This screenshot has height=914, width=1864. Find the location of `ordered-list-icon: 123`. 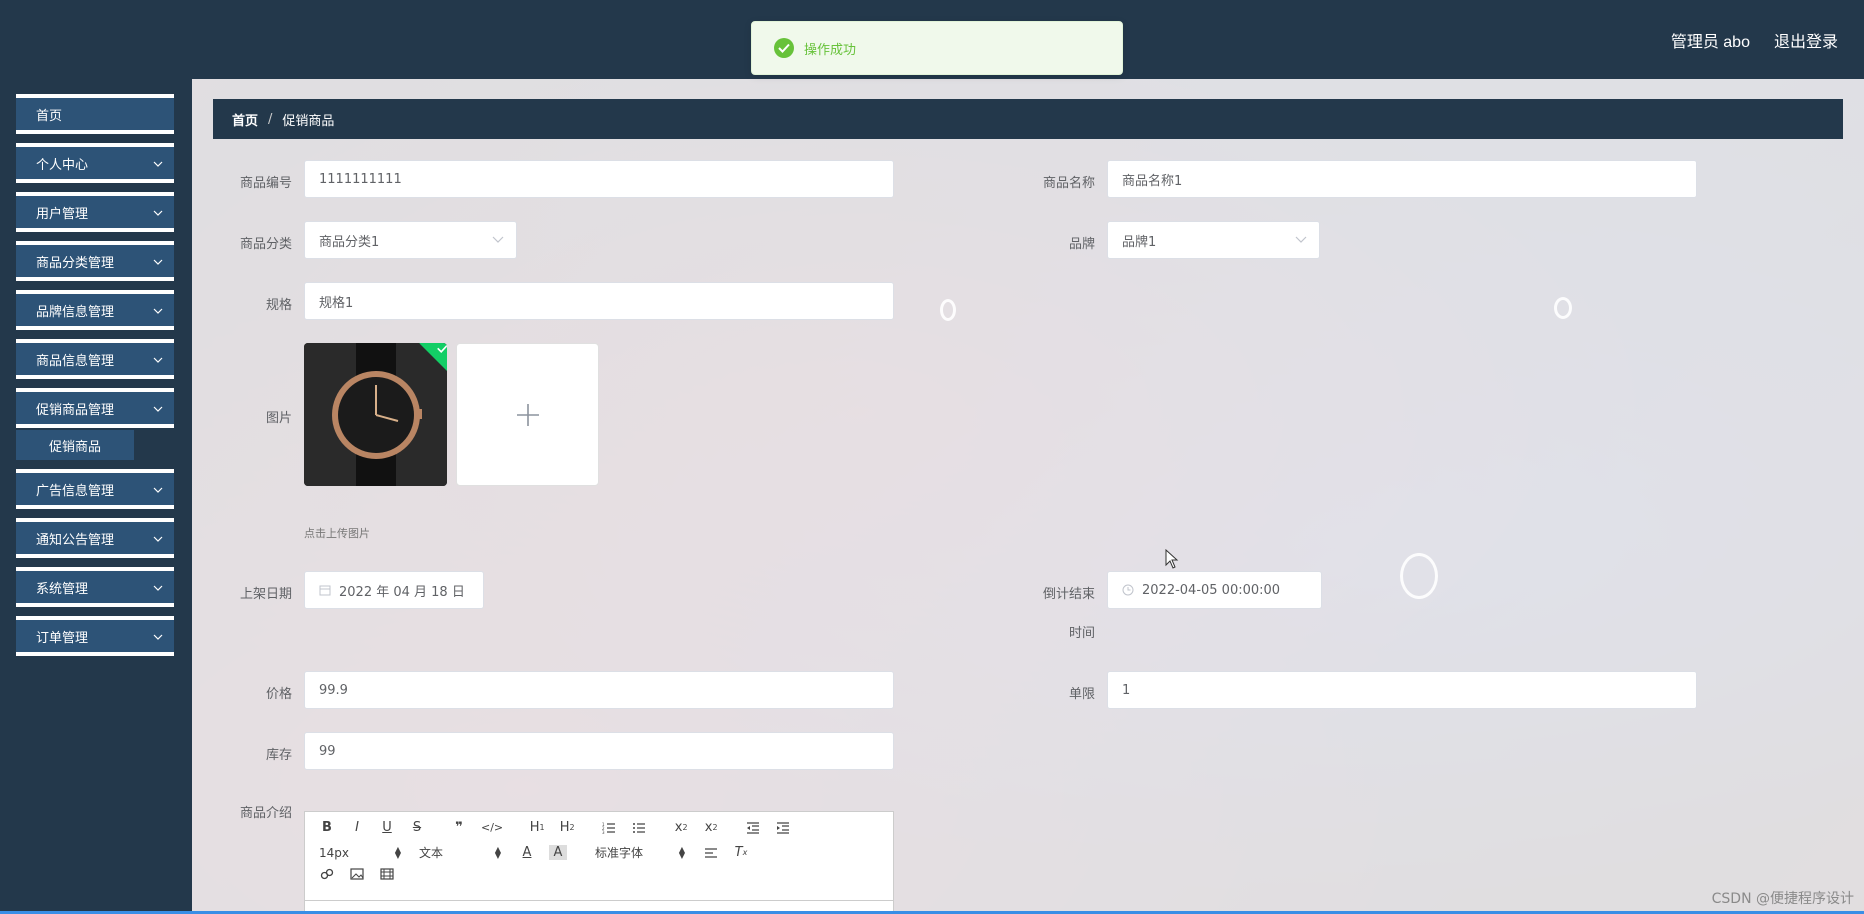

ordered-list-icon: 123 is located at coordinates (609, 828).